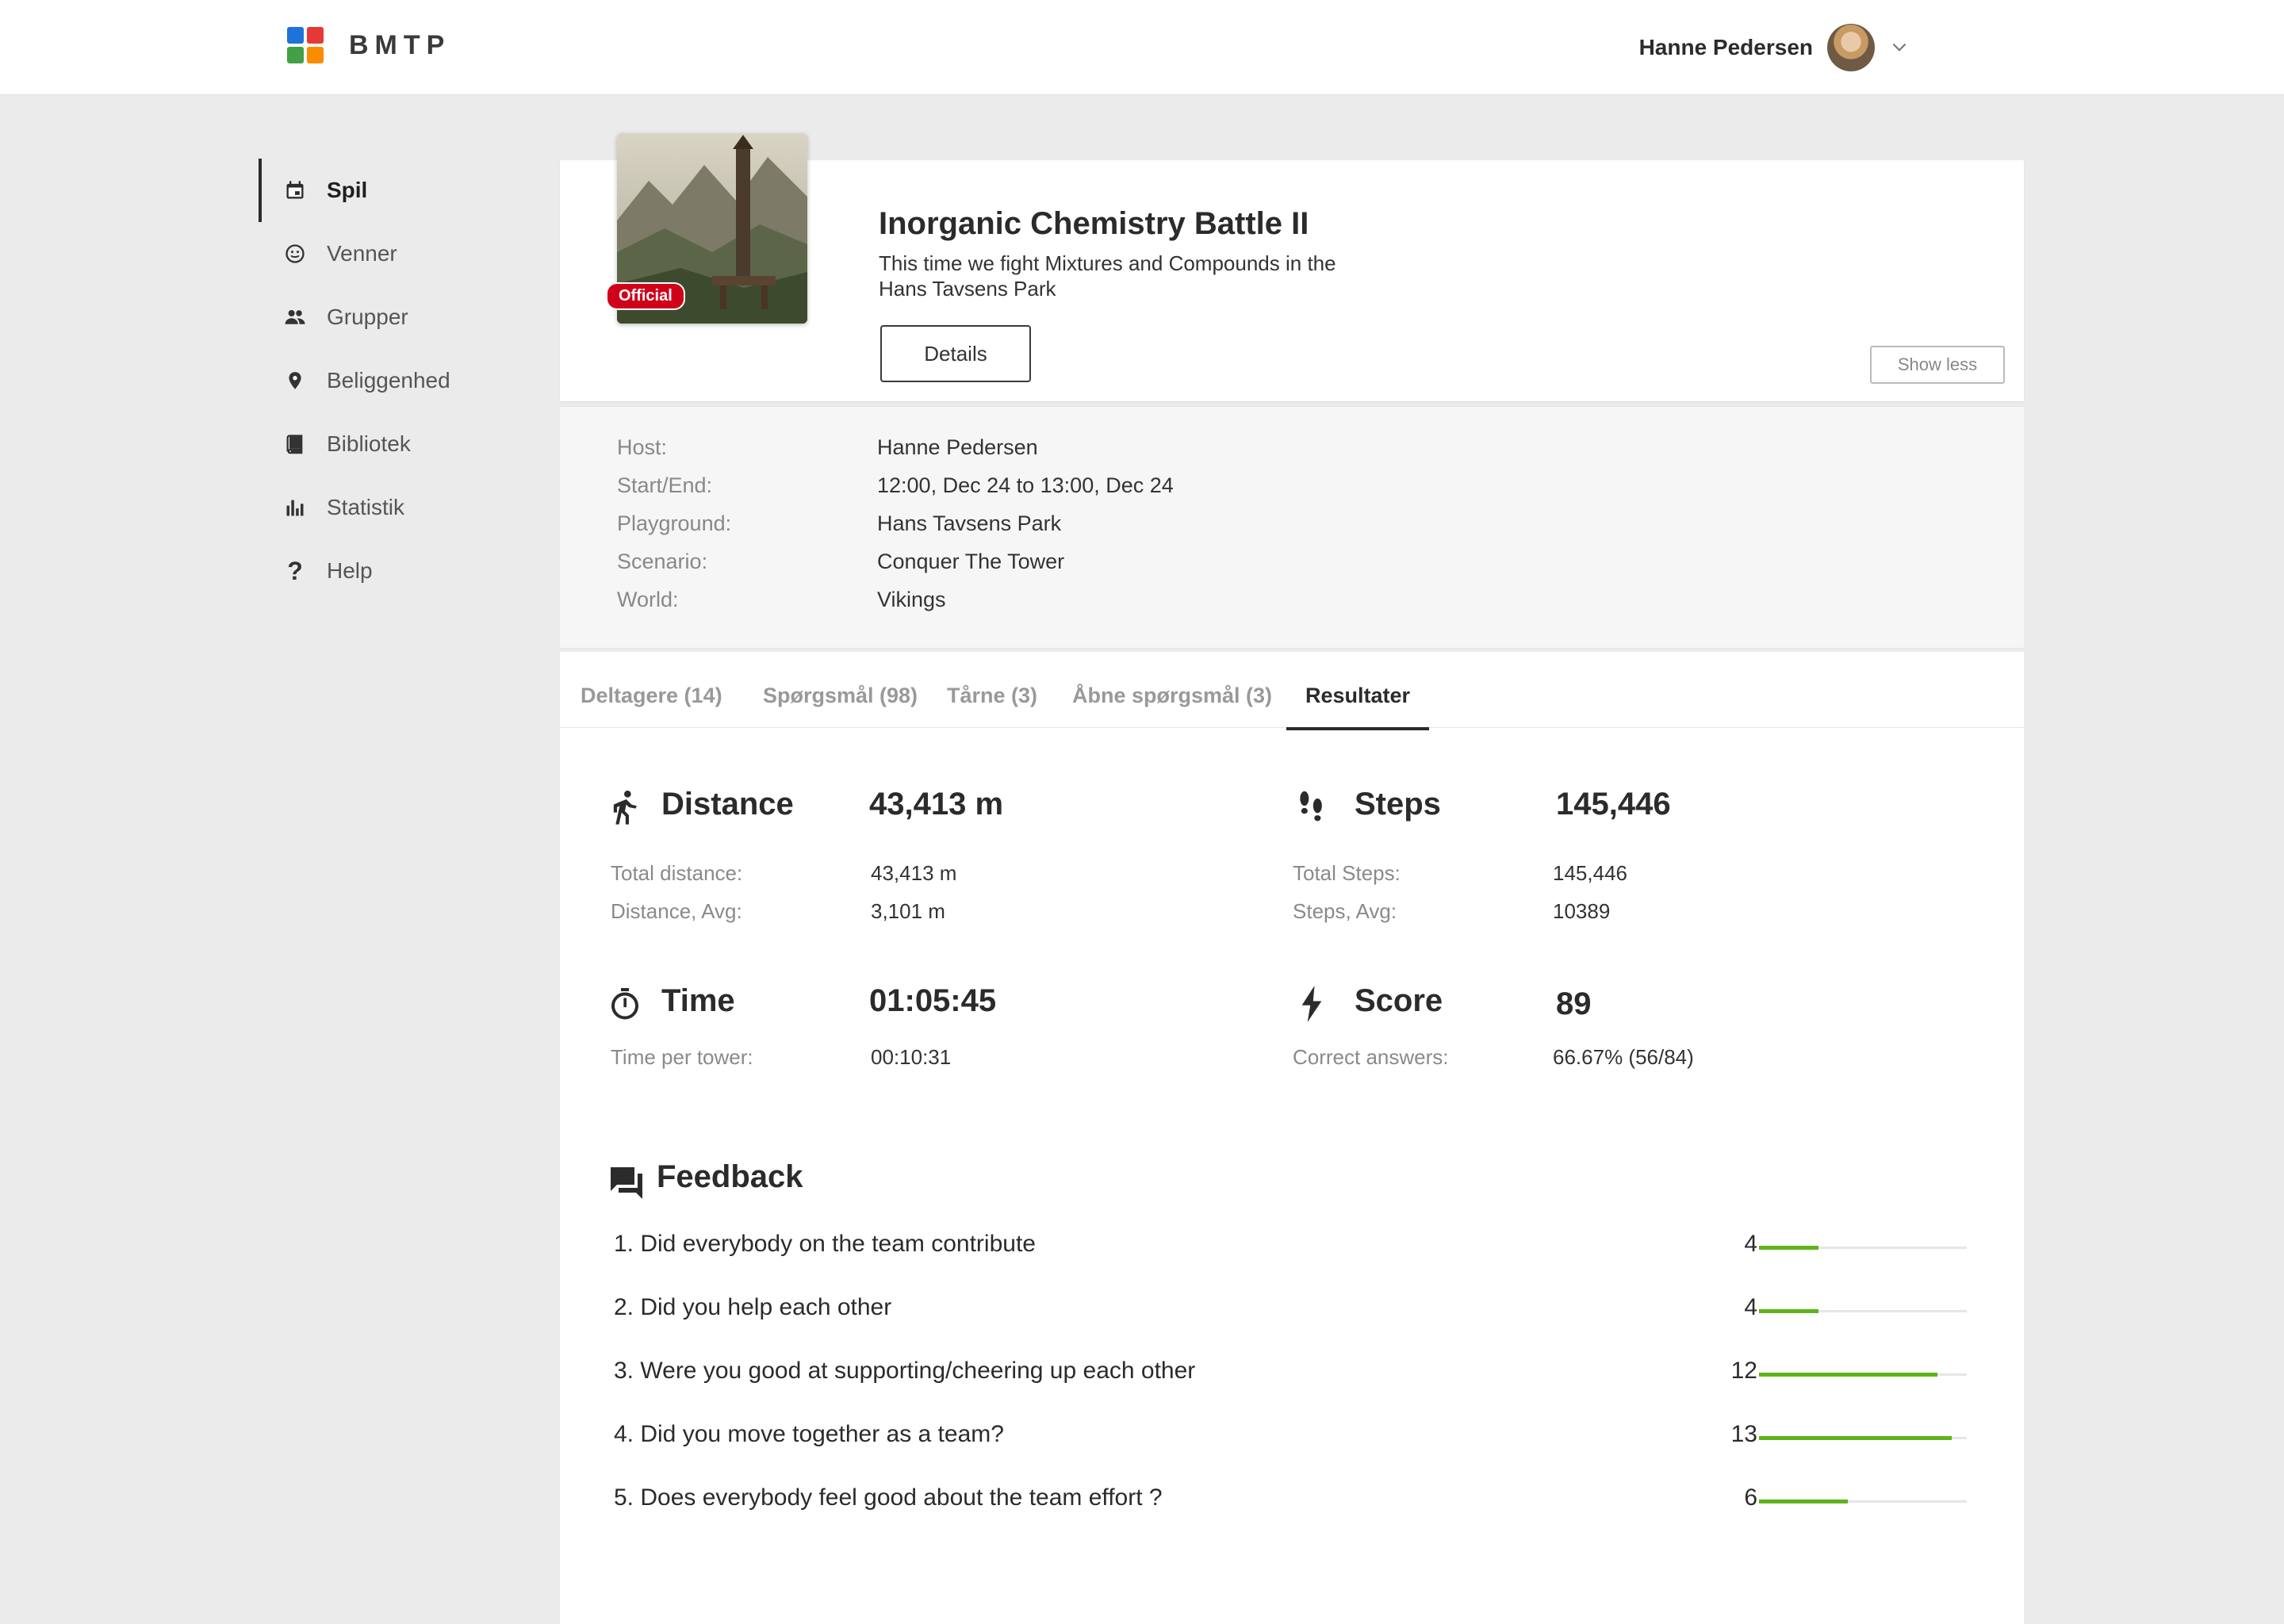  What do you see at coordinates (1347, 873) in the screenshot?
I see `stat-label: Total Steps:` at bounding box center [1347, 873].